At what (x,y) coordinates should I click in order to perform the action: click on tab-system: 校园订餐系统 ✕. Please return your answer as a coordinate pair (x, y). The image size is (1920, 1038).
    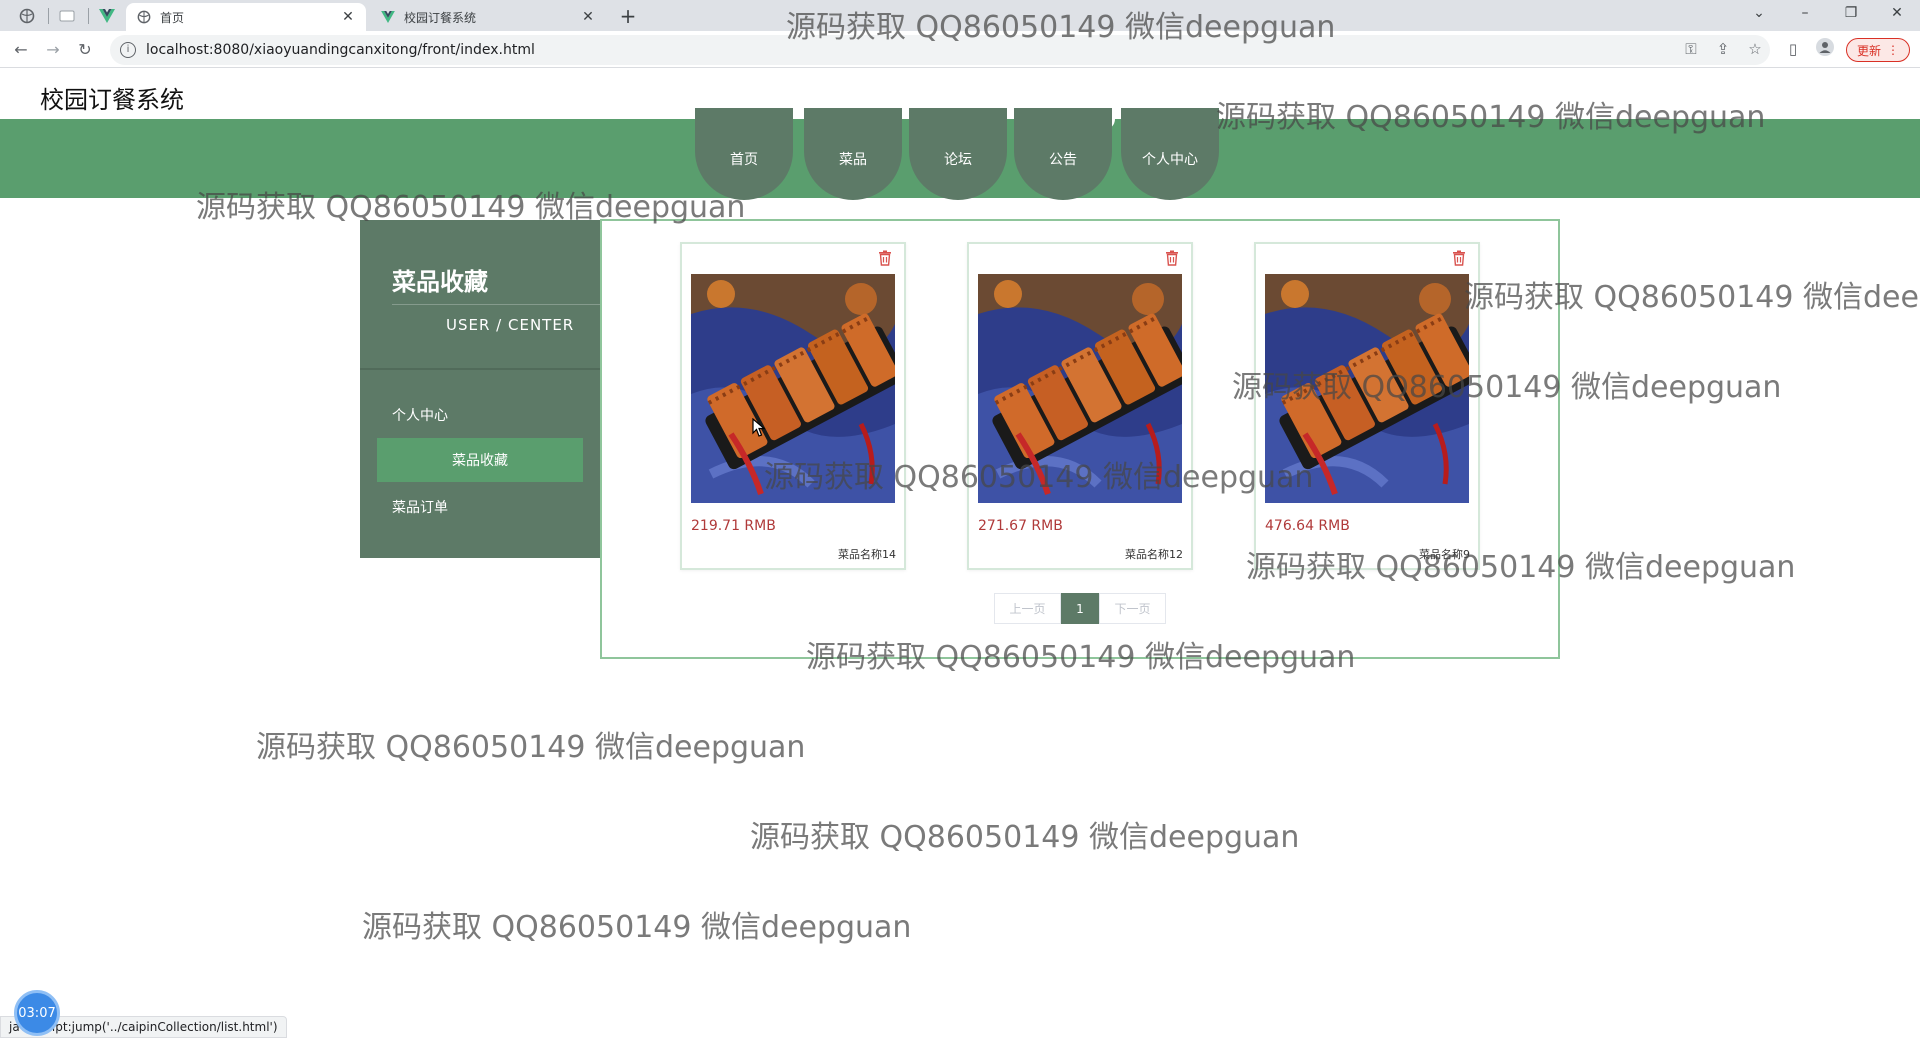
    Looking at the image, I should click on (488, 17).